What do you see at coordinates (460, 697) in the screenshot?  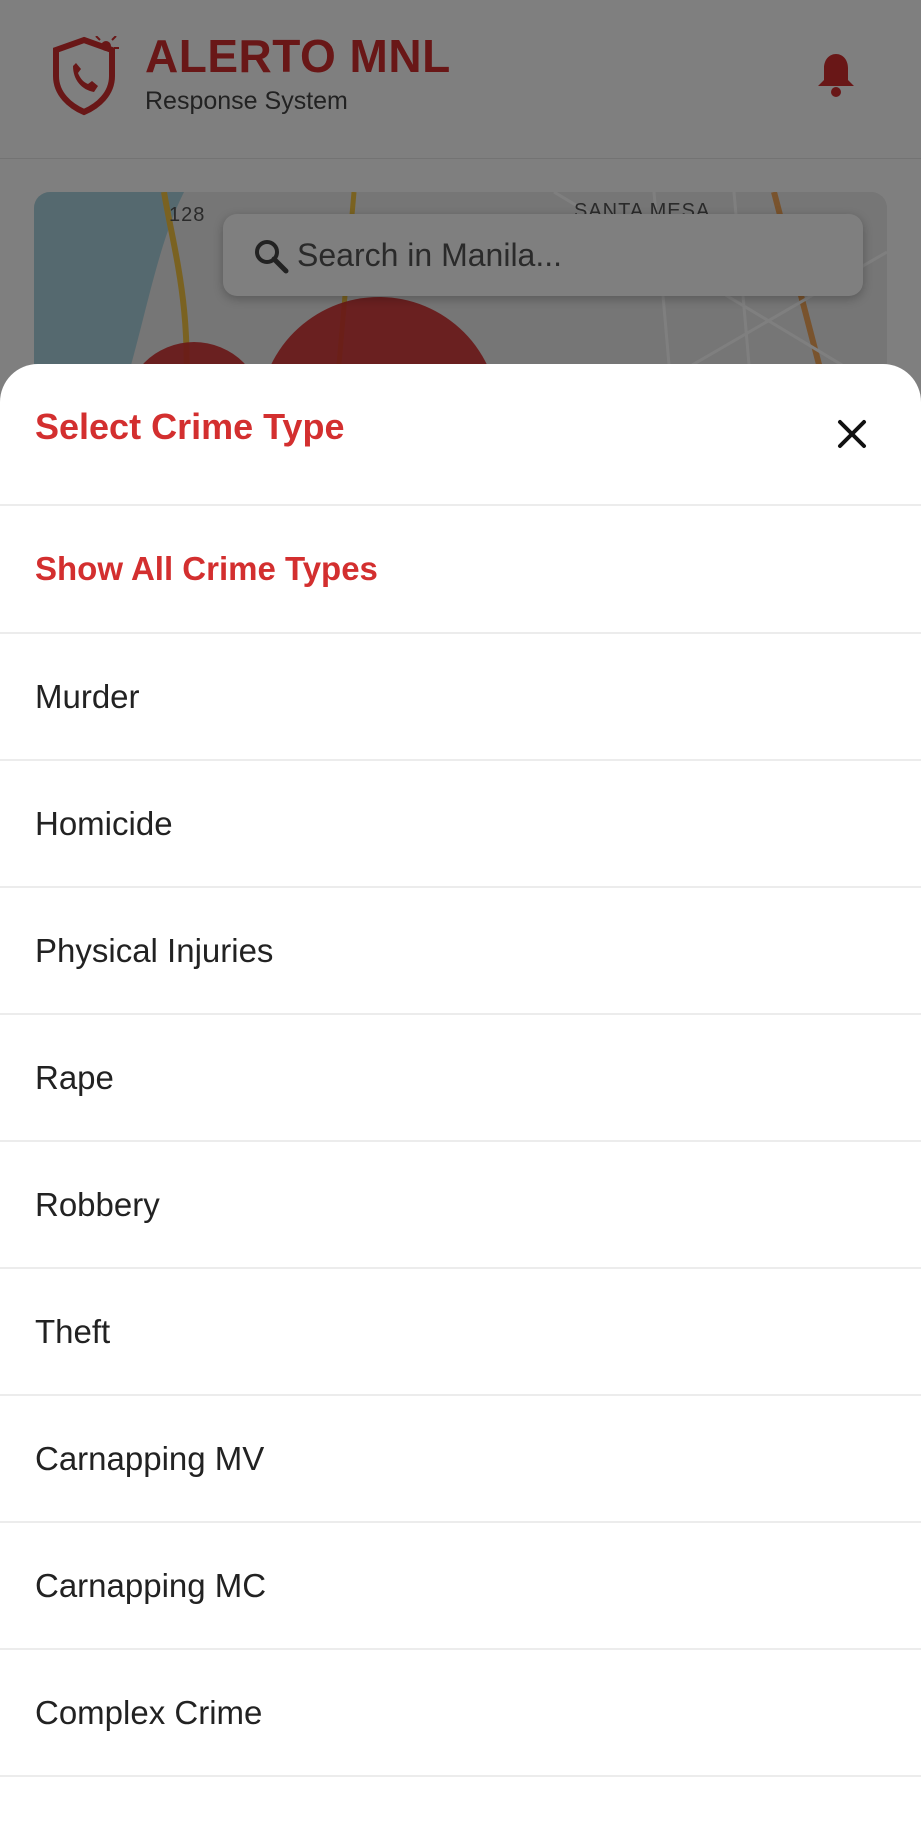 I see `crime-type-item-murder: Murder` at bounding box center [460, 697].